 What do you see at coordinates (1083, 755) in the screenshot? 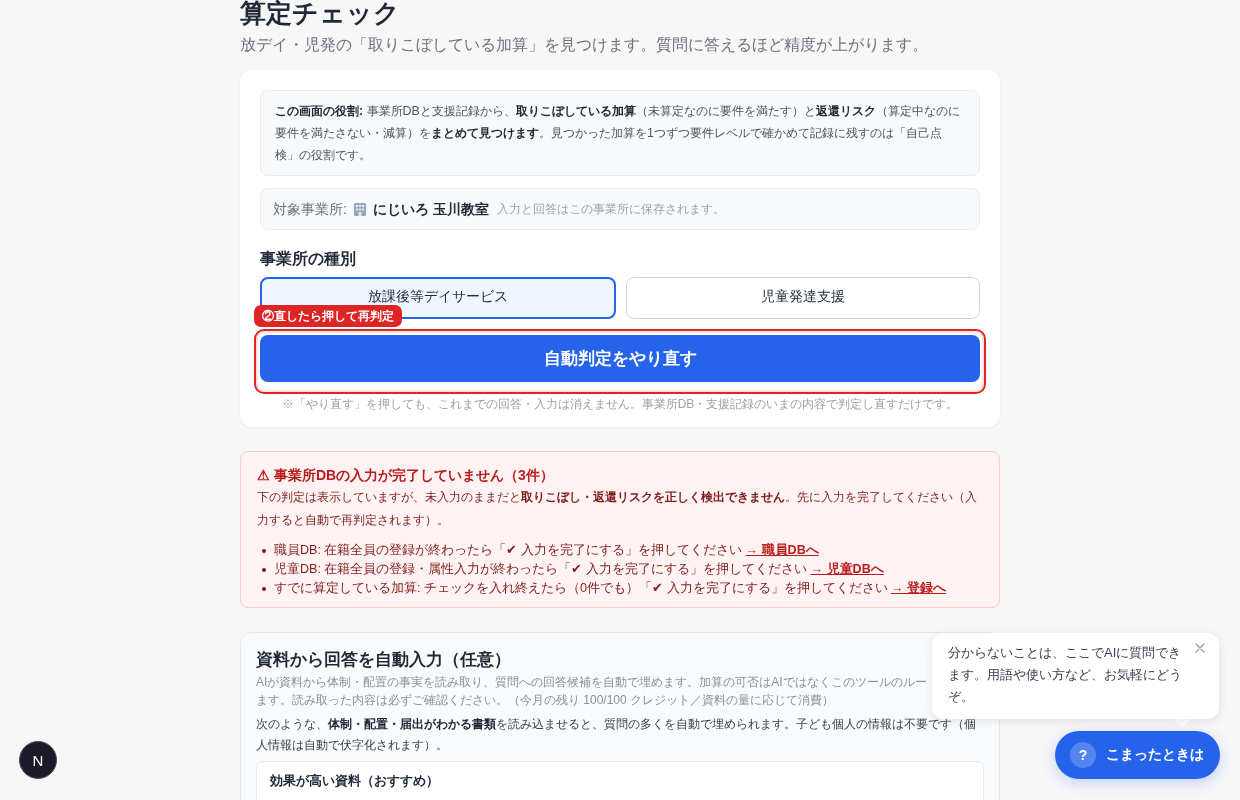
I see `help-mark: ?` at bounding box center [1083, 755].